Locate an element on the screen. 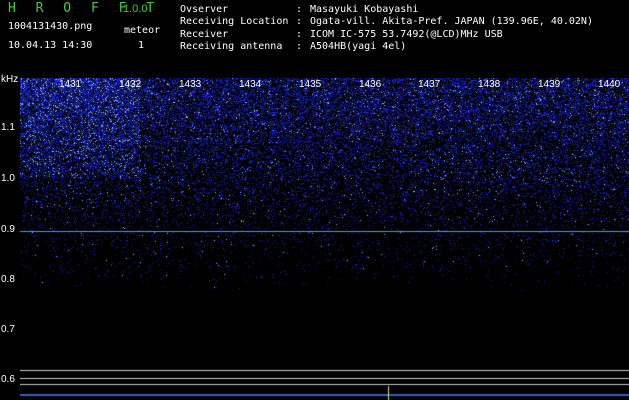  y-tick-label: 0.7 is located at coordinates (8, 329).